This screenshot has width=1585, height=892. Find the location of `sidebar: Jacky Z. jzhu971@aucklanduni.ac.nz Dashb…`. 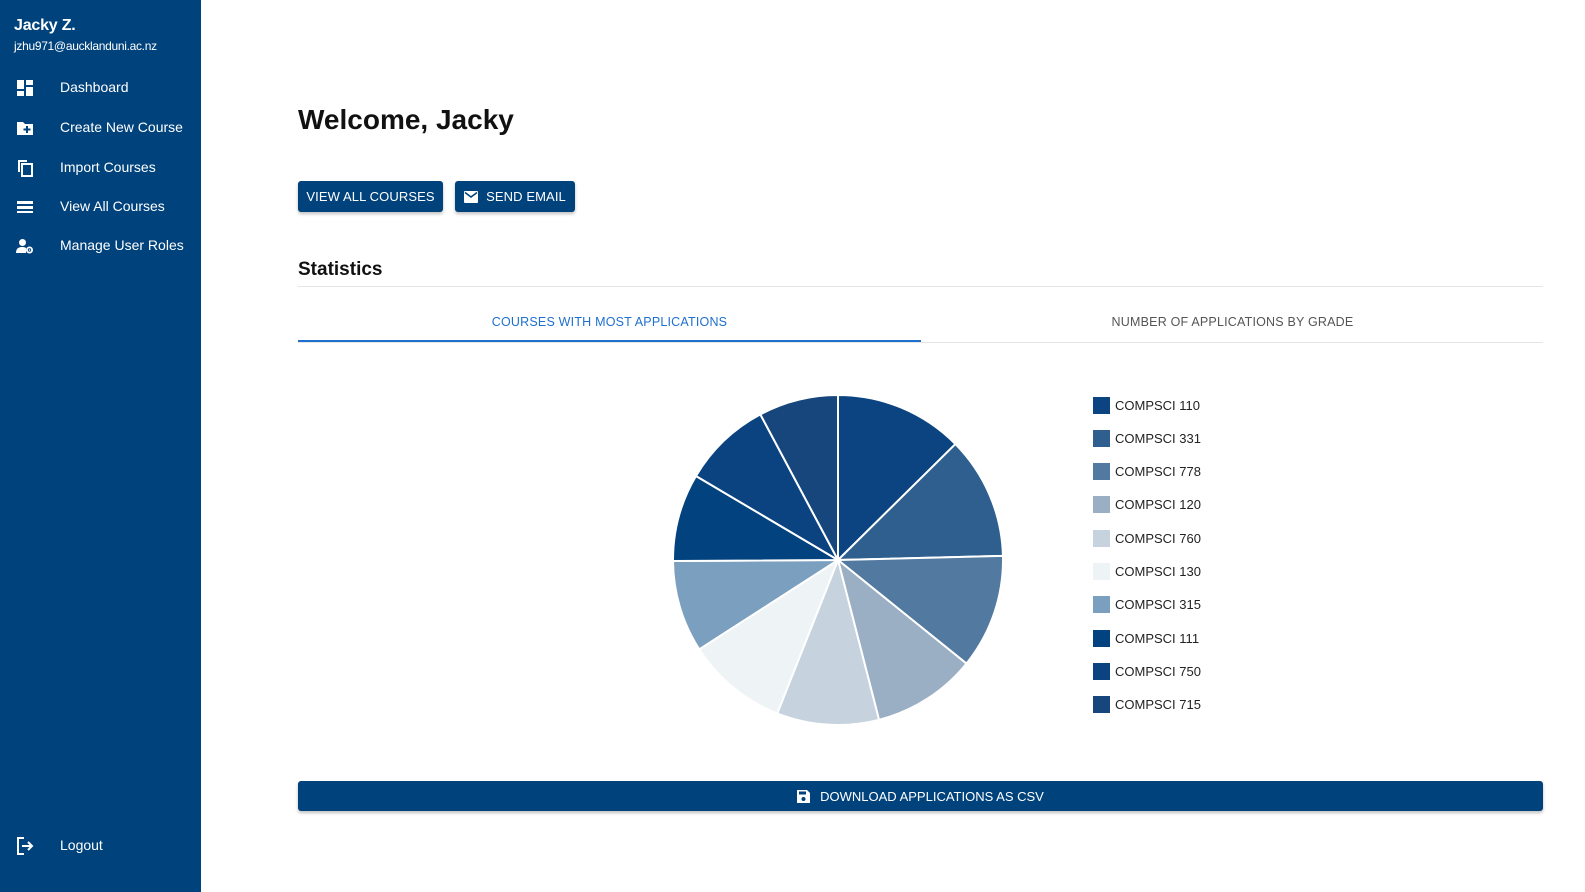

sidebar: Jacky Z. jzhu971@aucklanduni.ac.nz Dashb… is located at coordinates (100, 446).